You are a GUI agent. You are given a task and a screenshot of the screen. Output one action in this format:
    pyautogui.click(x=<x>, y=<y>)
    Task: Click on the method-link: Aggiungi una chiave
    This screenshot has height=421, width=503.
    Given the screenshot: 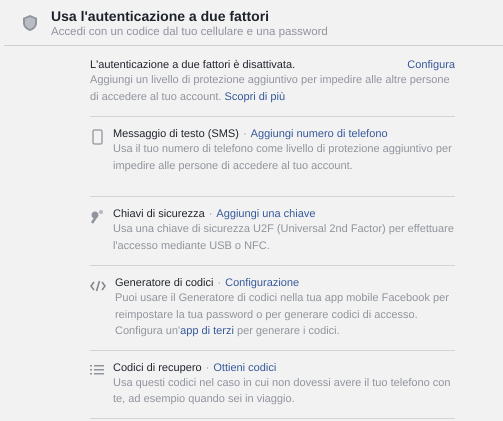 What is the action you would take?
    pyautogui.click(x=266, y=214)
    